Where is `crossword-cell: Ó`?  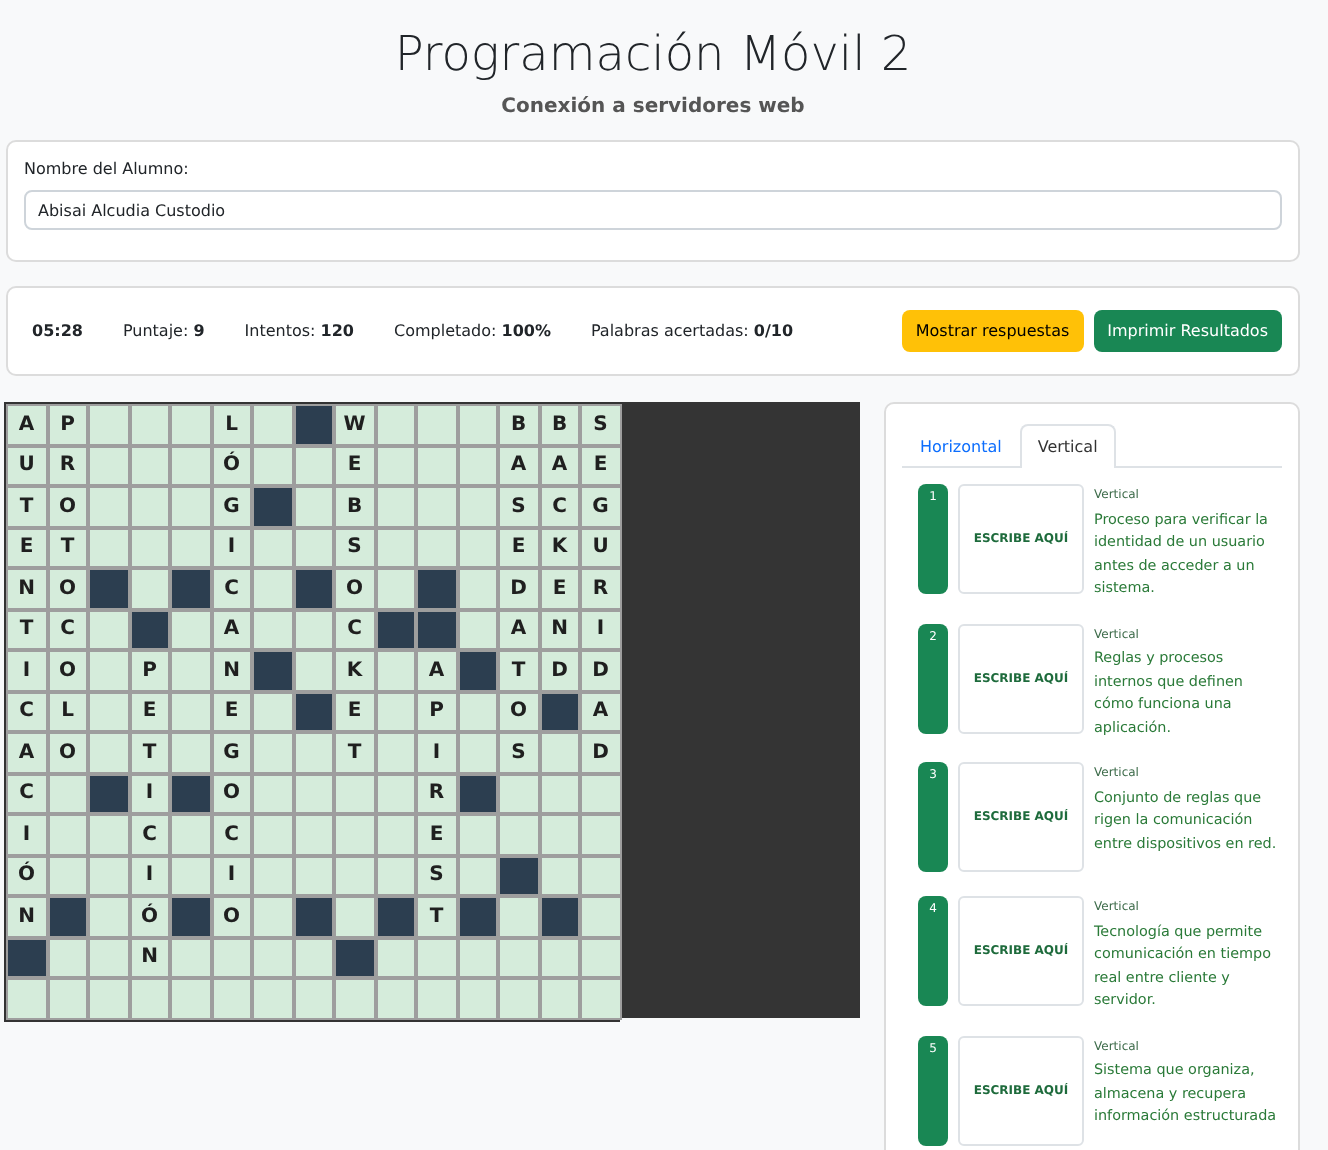
crossword-cell: Ó is located at coordinates (26, 875).